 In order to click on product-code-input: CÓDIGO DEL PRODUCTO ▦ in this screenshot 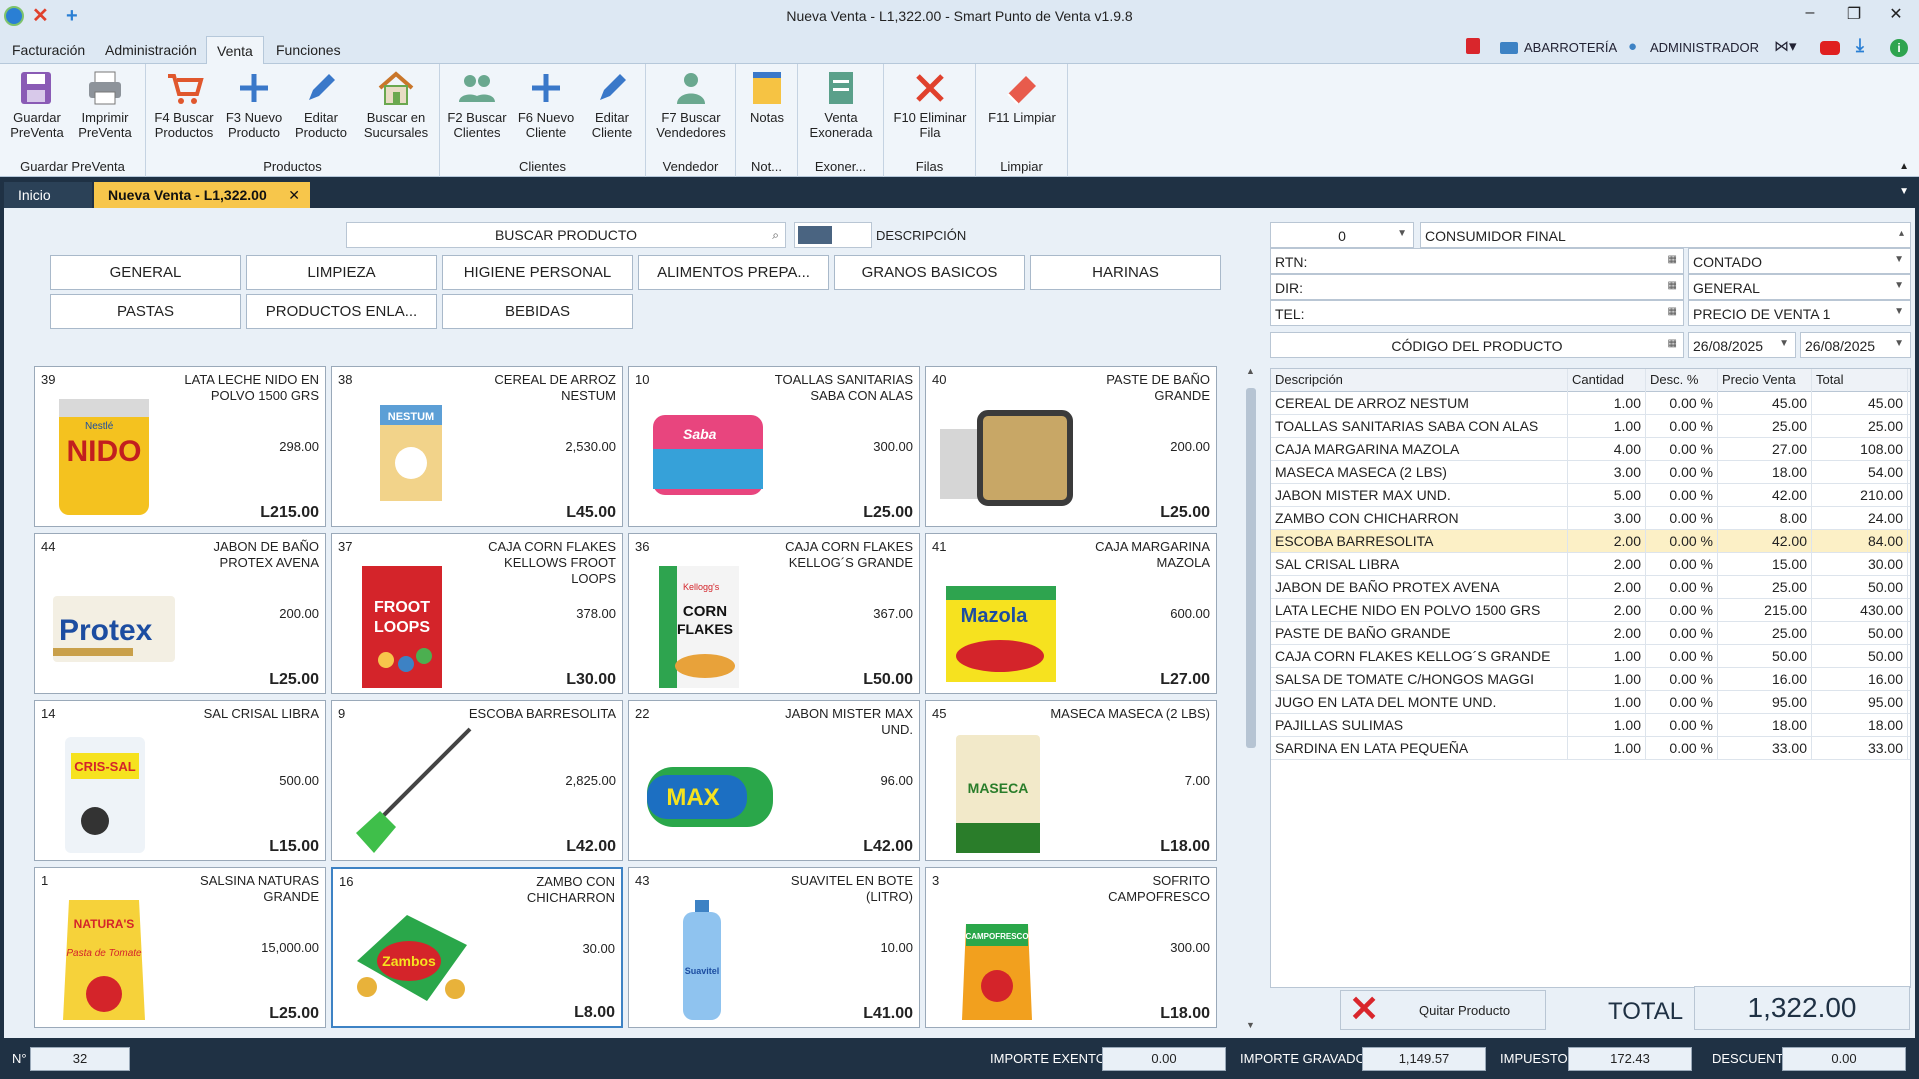, I will do `click(1477, 345)`.